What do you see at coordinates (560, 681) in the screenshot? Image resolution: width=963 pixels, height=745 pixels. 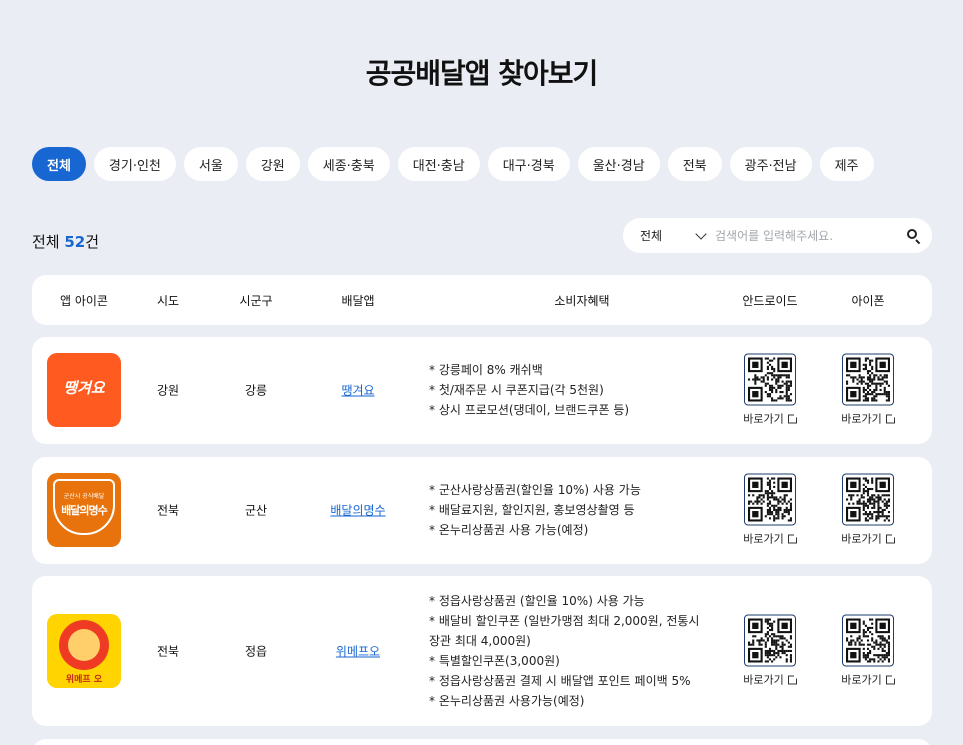 I see `benefit-item: * 정읍사랑상품권 결제 시 배달앱 포인트 페이백 5%` at bounding box center [560, 681].